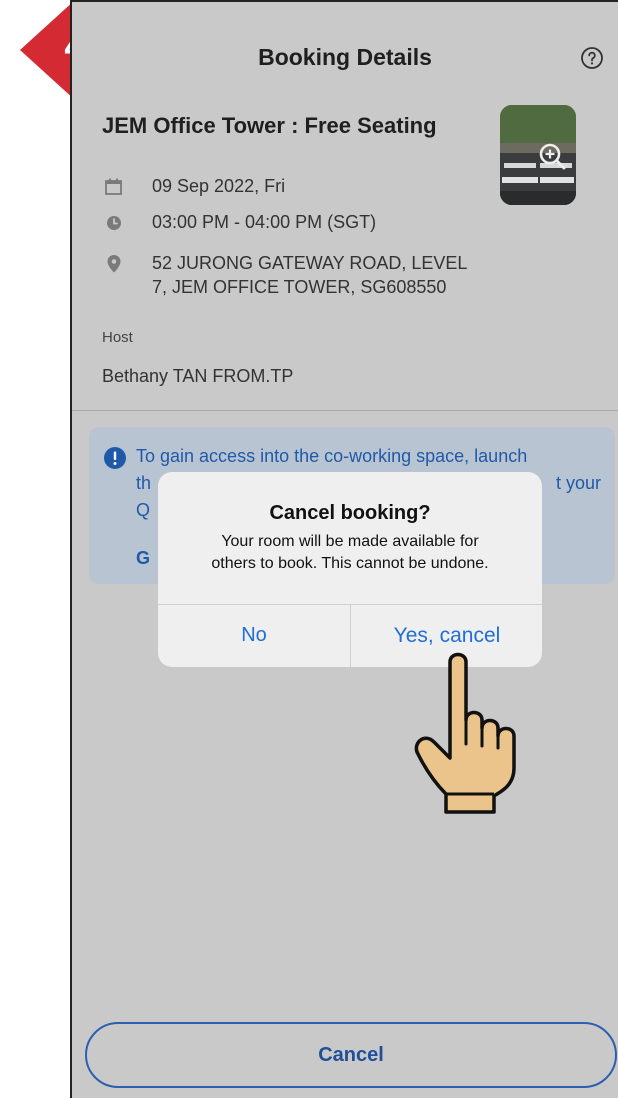  Describe the element at coordinates (117, 337) in the screenshot. I see `host-label: Host` at that location.